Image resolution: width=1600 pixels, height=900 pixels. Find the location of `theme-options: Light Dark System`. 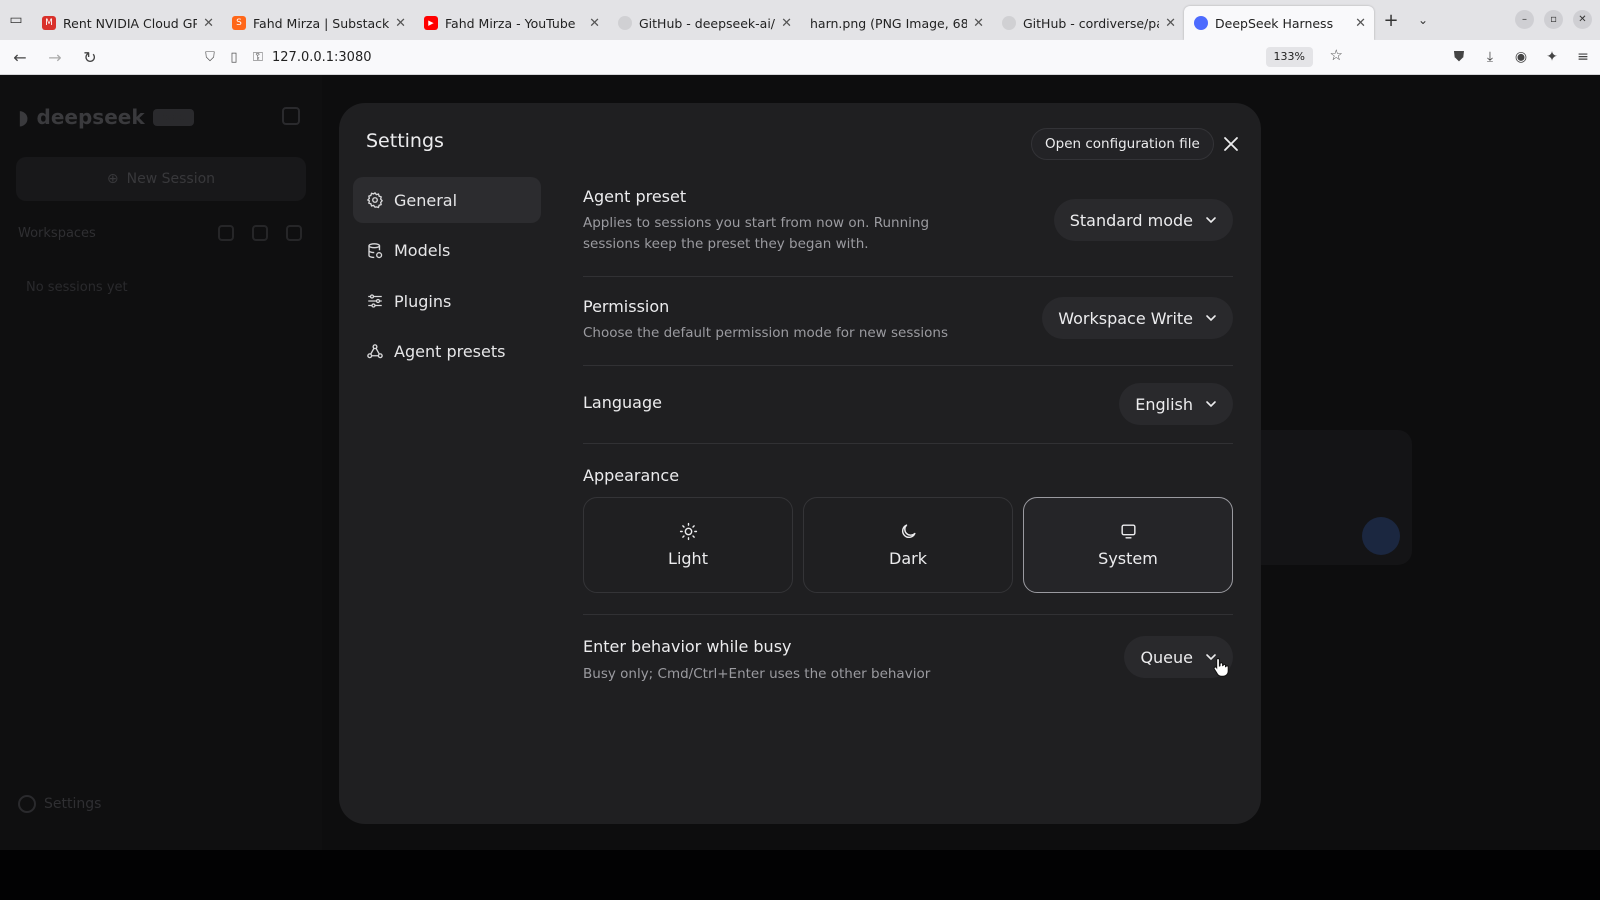

theme-options: Light Dark System is located at coordinates (908, 545).